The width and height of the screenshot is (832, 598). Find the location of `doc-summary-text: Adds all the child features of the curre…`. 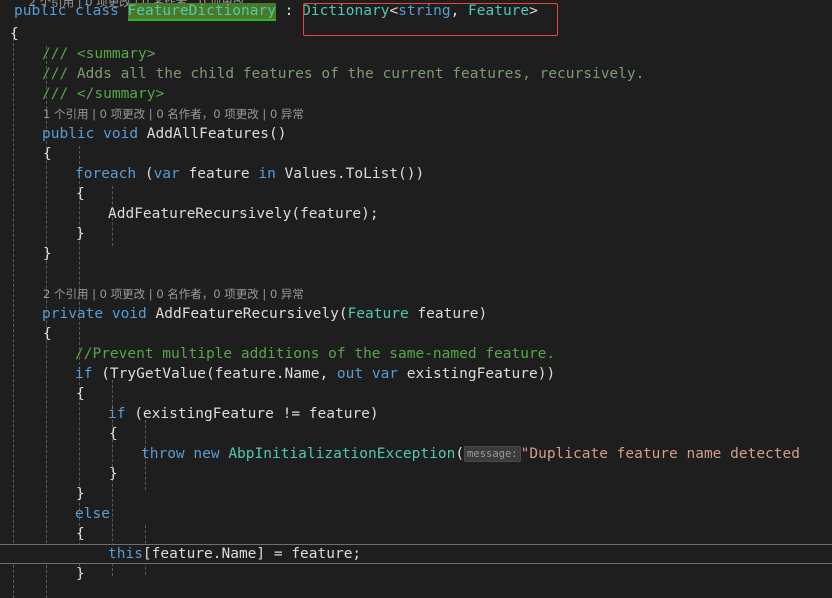

doc-summary-text: Adds all the child features of the curre… is located at coordinates (360, 74).